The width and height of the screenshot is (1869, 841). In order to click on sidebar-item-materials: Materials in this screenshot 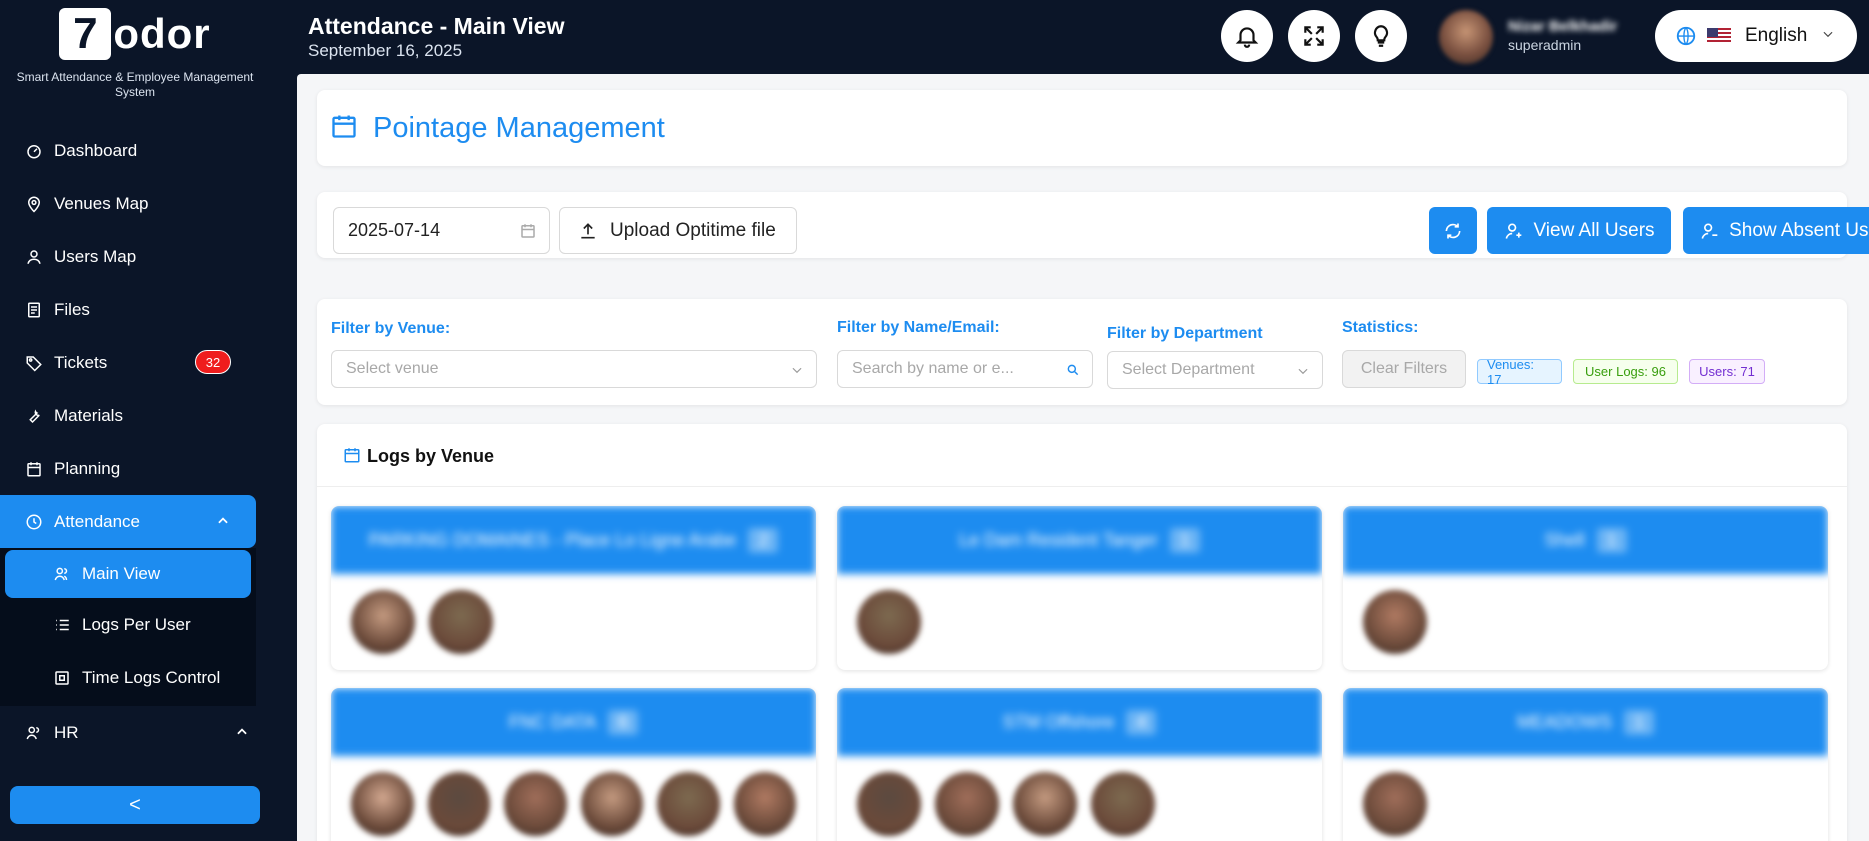, I will do `click(139, 415)`.